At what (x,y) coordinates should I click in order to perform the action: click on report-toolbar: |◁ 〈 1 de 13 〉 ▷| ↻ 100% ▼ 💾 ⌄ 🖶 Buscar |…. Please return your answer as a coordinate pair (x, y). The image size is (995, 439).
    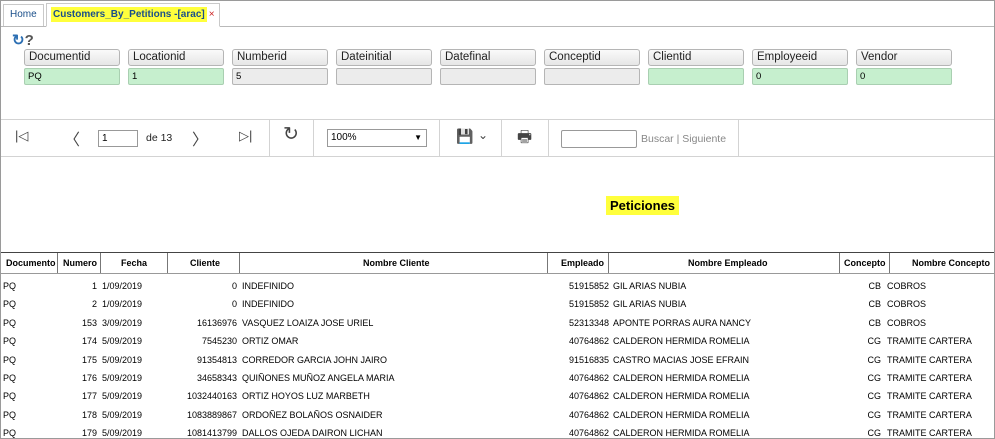
    Looking at the image, I should click on (497, 138).